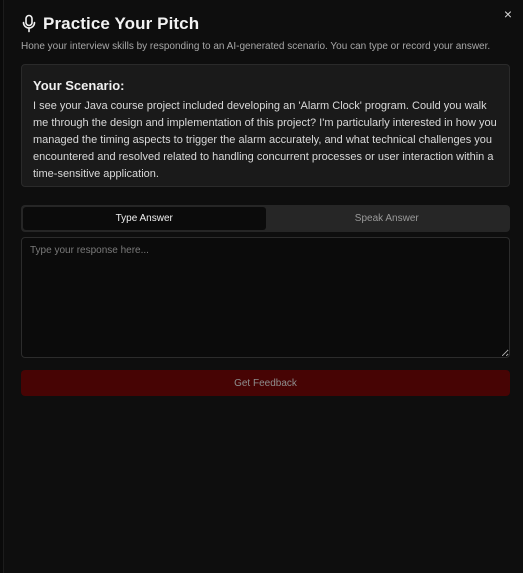  Describe the element at coordinates (387, 218) in the screenshot. I see `tab-speak-answer: Speak Answer` at that location.